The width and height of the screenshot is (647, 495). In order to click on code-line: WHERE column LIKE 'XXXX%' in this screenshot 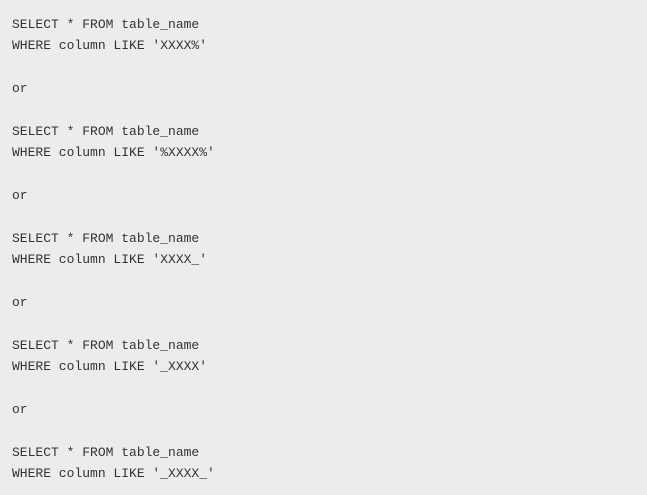, I will do `click(110, 46)`.